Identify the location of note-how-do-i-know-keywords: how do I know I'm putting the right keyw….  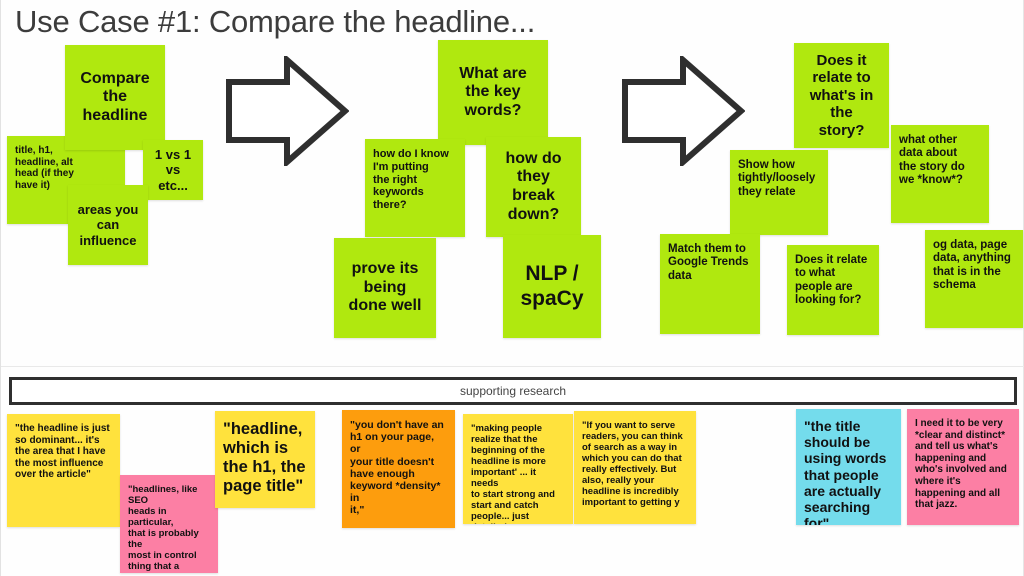
(415, 188).